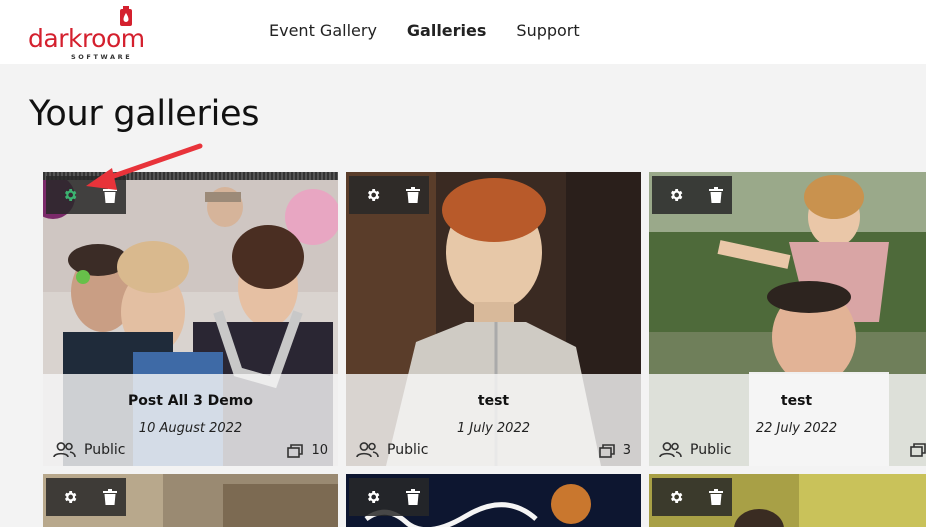  I want to click on gallery-info: test 22 July 2022 Public, so click(787, 420).